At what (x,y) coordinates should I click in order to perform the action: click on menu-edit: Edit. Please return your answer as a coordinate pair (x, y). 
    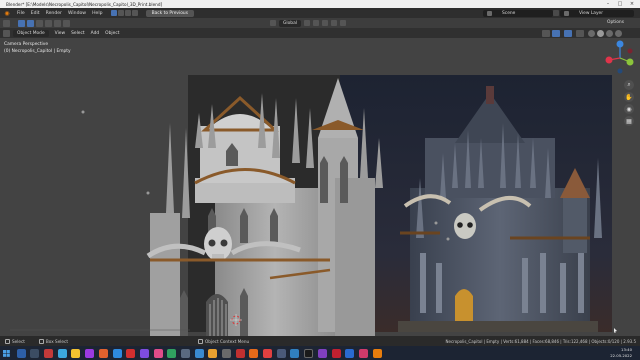
    Looking at the image, I should click on (35, 13).